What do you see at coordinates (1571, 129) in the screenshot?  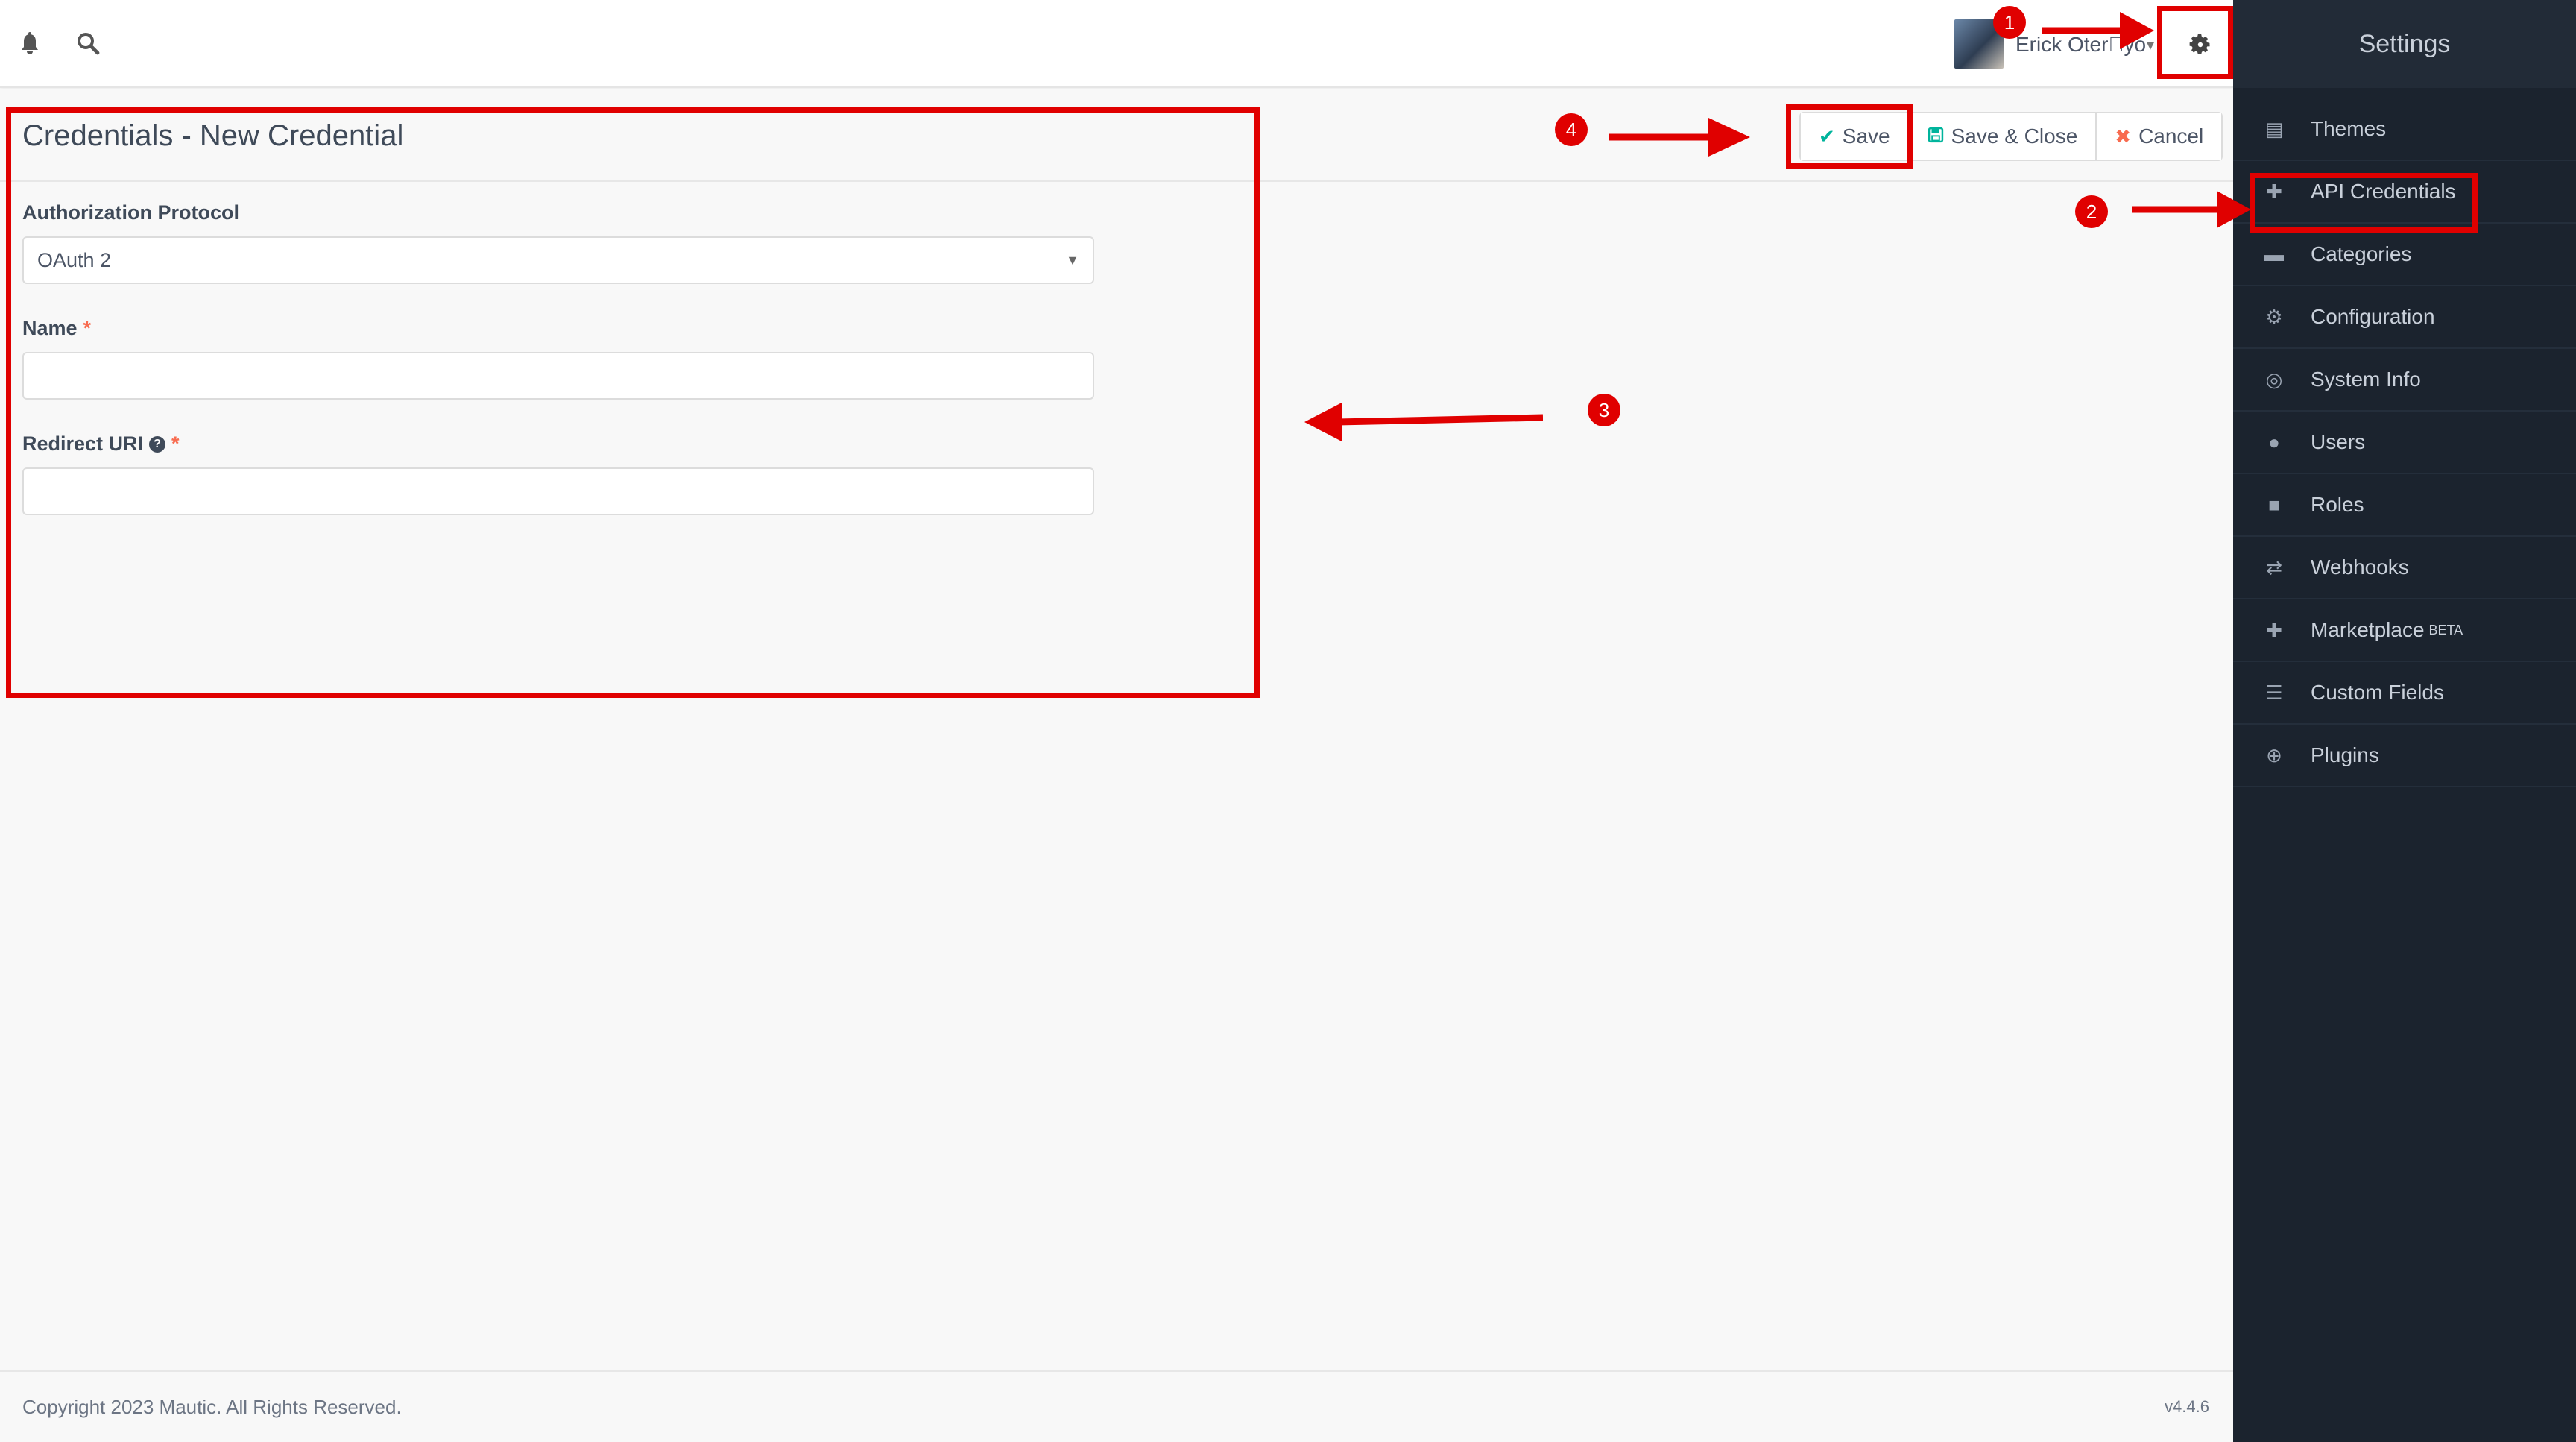 I see `step-badge-4: 4` at bounding box center [1571, 129].